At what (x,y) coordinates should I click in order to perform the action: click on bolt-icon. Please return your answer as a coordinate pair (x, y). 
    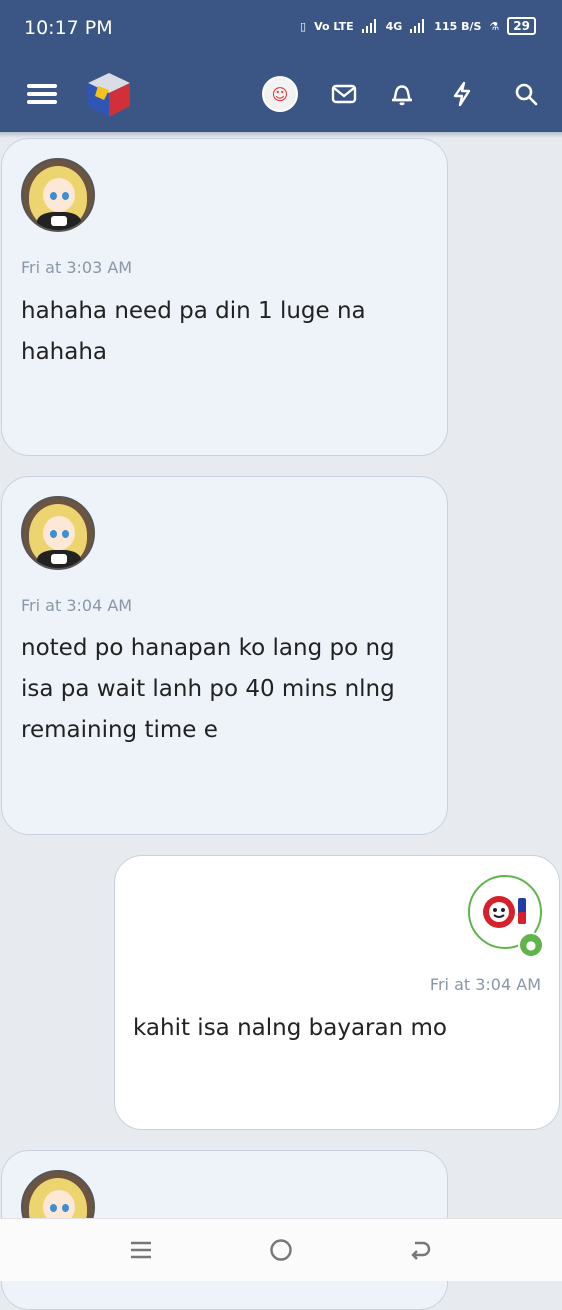
    Looking at the image, I should click on (462, 94).